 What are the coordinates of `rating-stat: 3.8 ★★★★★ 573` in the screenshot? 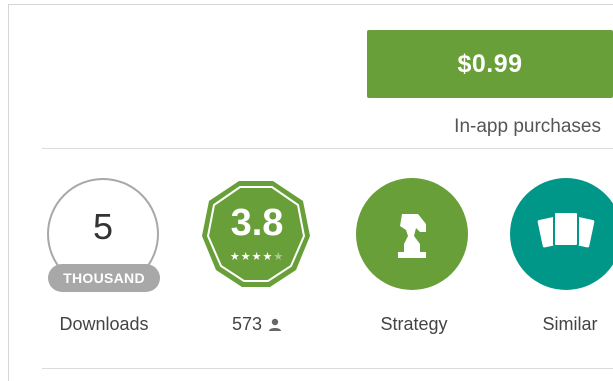 It's located at (257, 263).